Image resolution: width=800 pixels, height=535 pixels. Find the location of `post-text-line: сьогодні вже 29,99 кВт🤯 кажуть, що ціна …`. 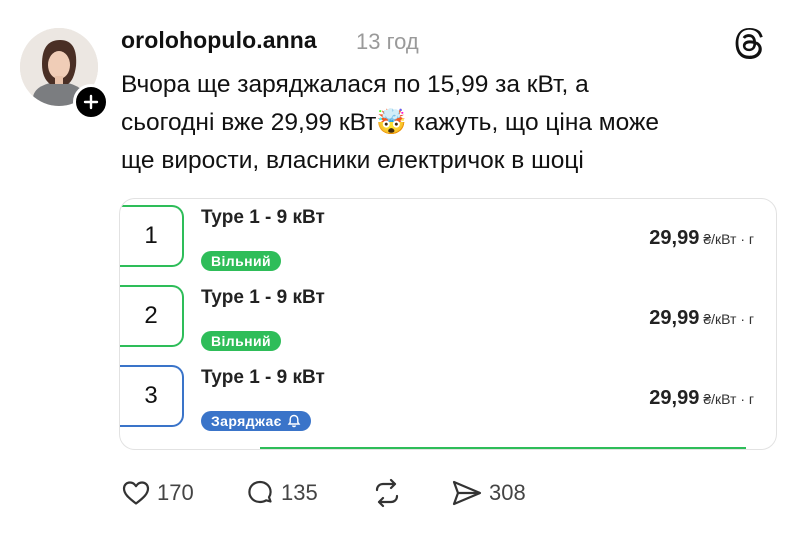

post-text-line: сьогодні вже 29,99 кВт🤯 кажуть, що ціна … is located at coordinates (390, 122).